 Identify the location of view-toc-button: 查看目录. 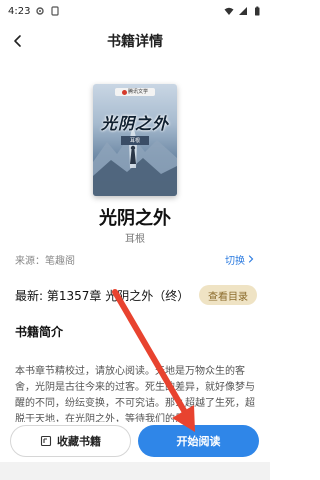
(228, 295).